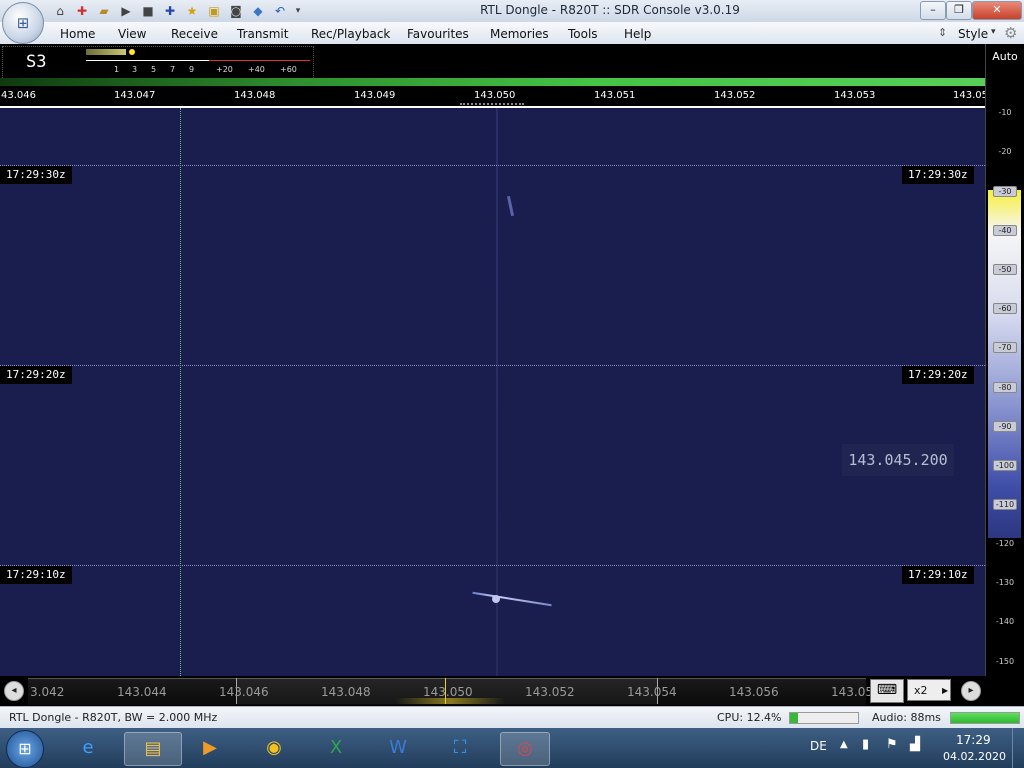 Image resolution: width=1024 pixels, height=768 pixels. What do you see at coordinates (974, 756) in the screenshot?
I see `clock-date: 04.02.2020` at bounding box center [974, 756].